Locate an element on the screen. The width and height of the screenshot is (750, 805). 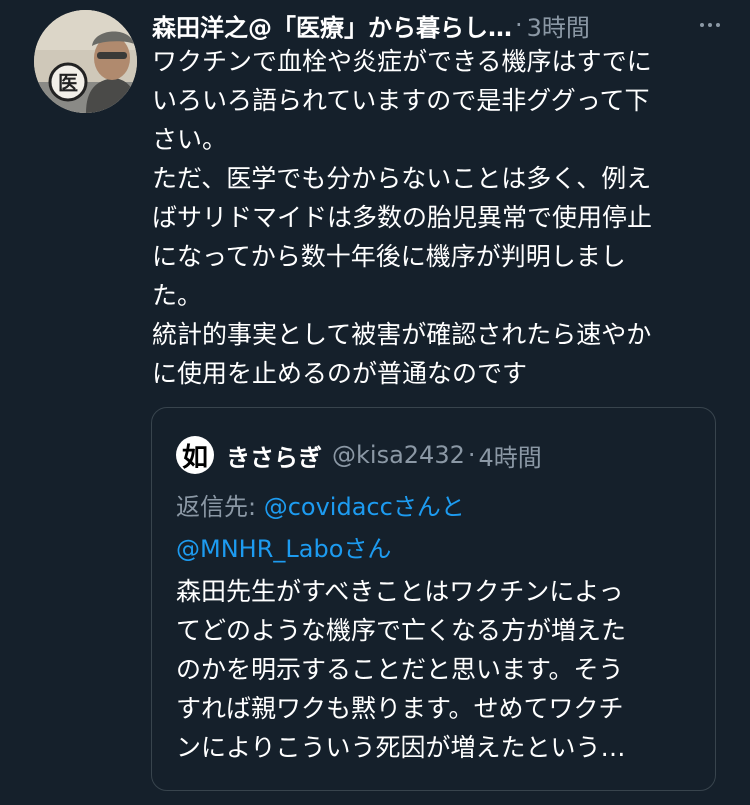
mention-link: @covidacc is located at coordinates (328, 507).